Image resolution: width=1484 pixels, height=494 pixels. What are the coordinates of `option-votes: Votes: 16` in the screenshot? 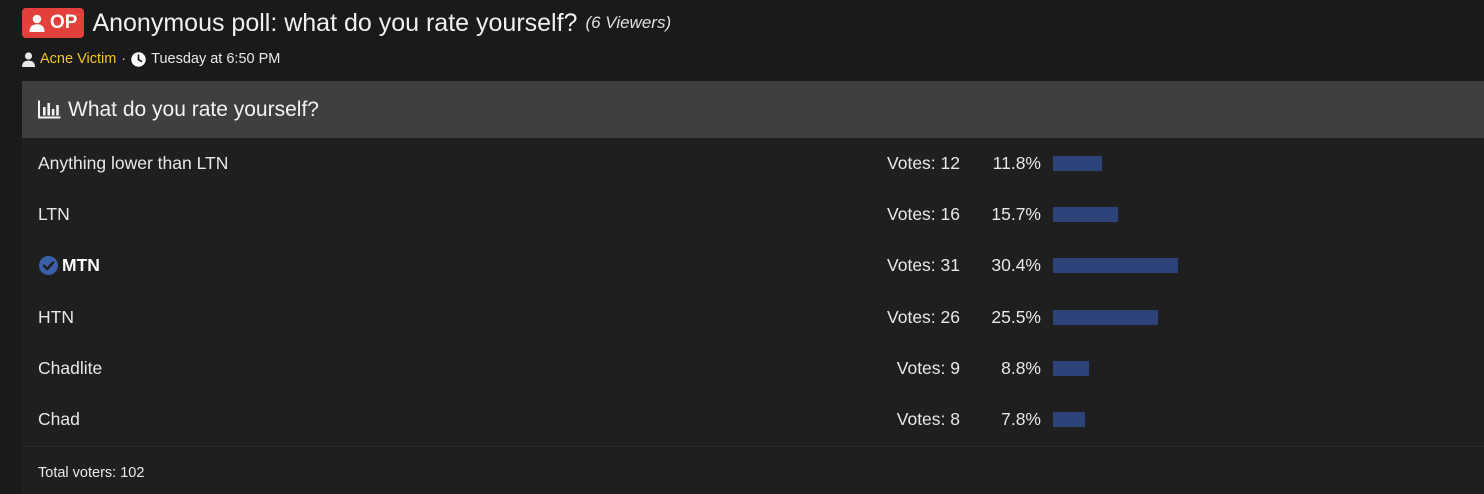 It's located at (923, 214).